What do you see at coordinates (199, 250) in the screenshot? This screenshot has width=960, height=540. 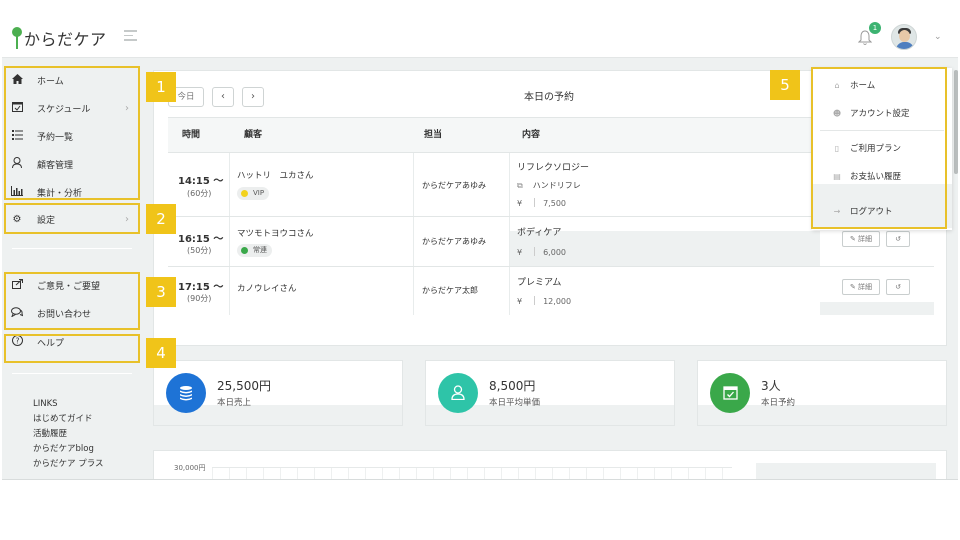 I see `reservation-duration: (50分)` at bounding box center [199, 250].